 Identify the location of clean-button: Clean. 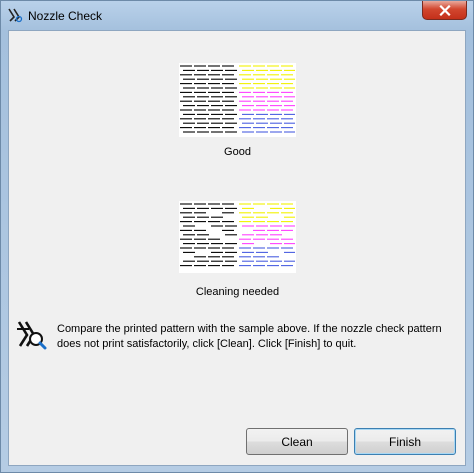
(297, 441).